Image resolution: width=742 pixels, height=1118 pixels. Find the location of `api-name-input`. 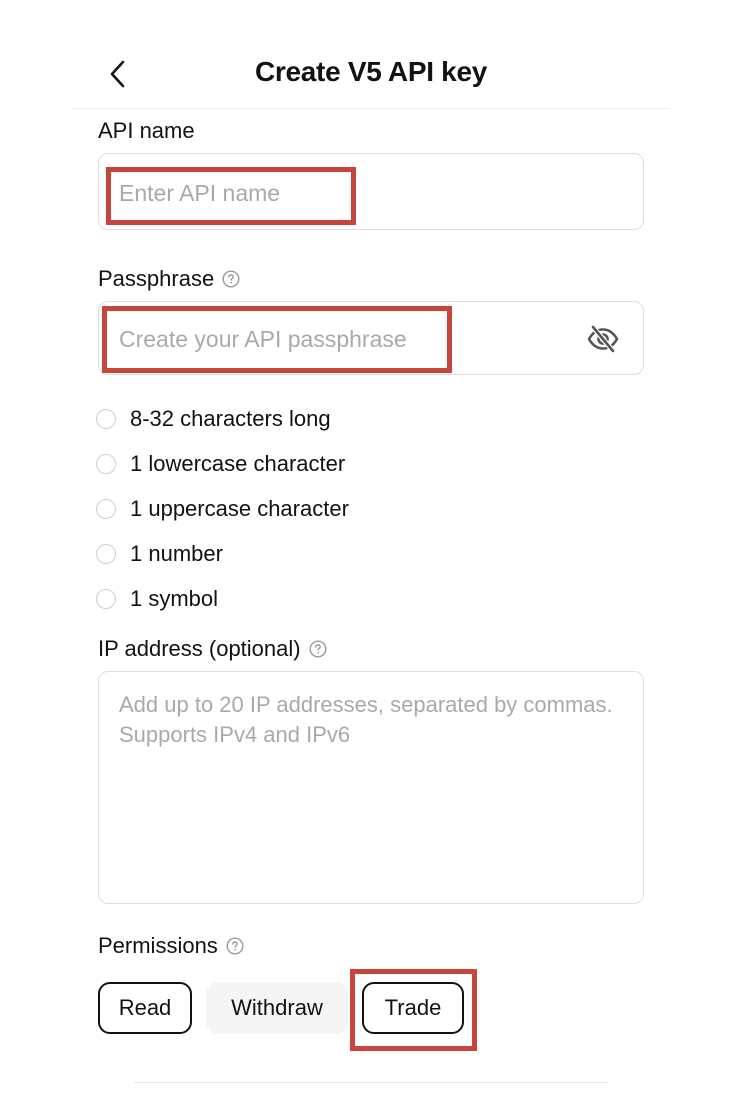

api-name-input is located at coordinates (369, 193).